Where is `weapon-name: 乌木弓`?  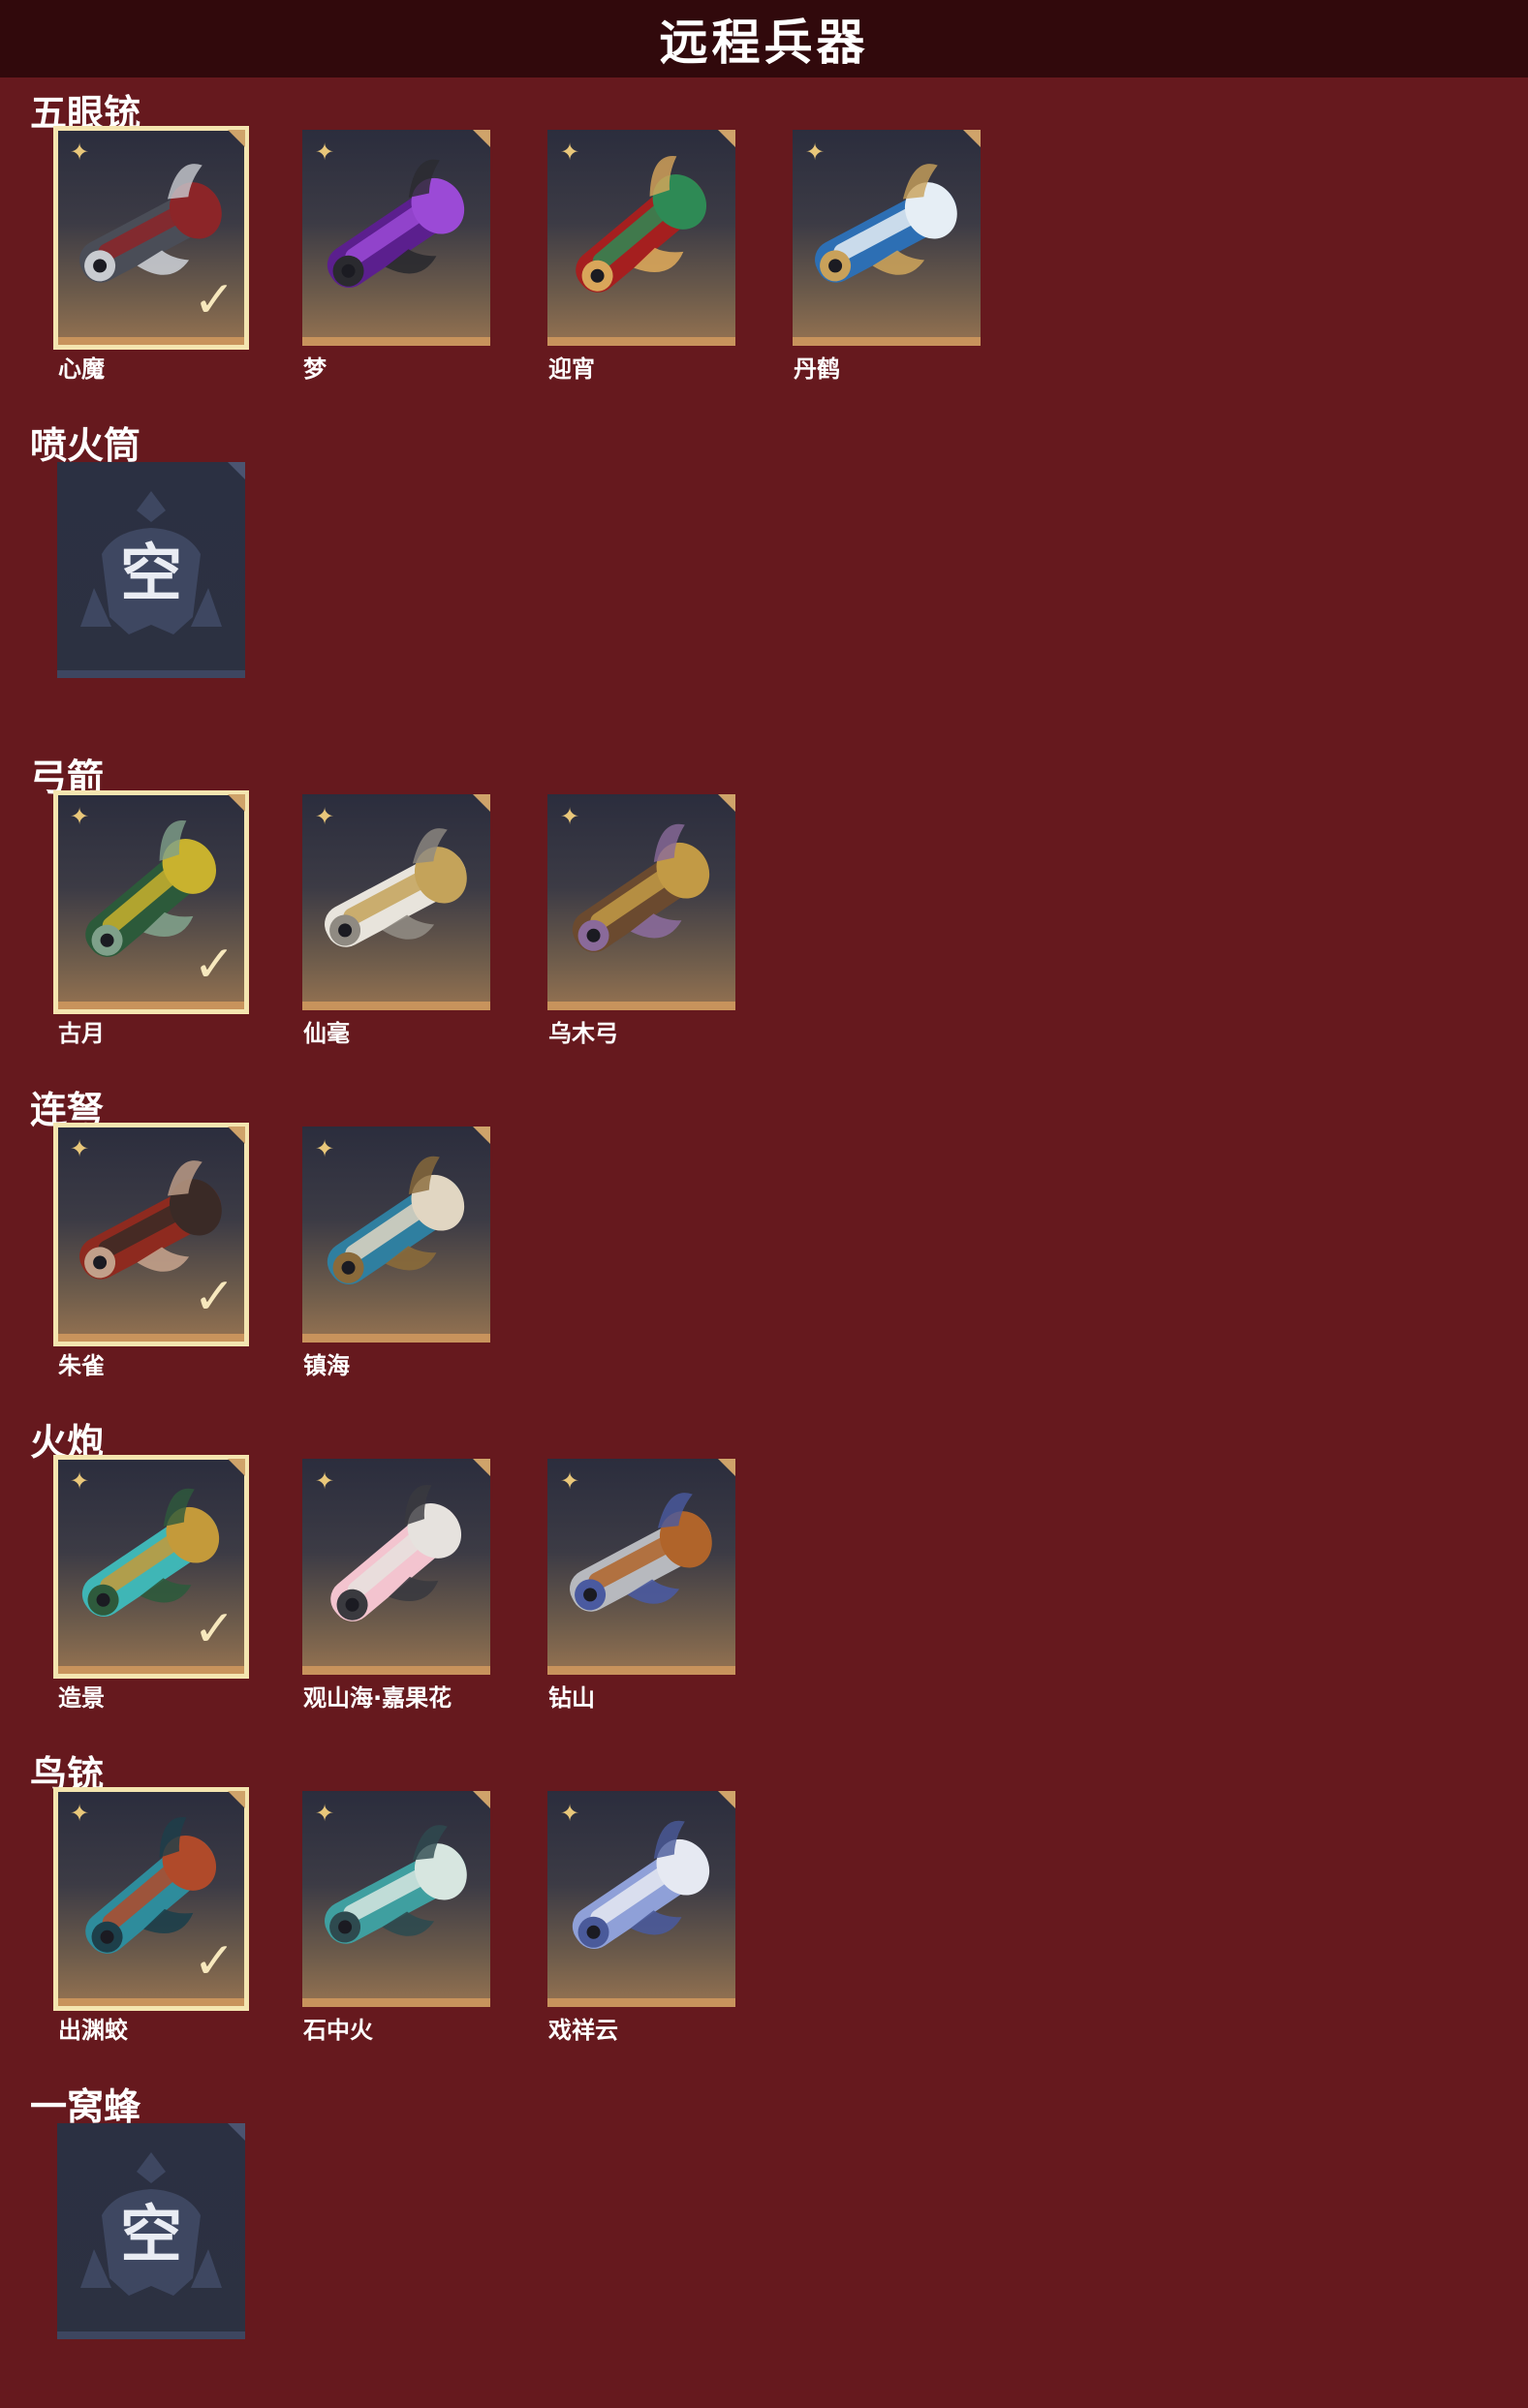
weapon-name: 乌木弓 is located at coordinates (583, 1033).